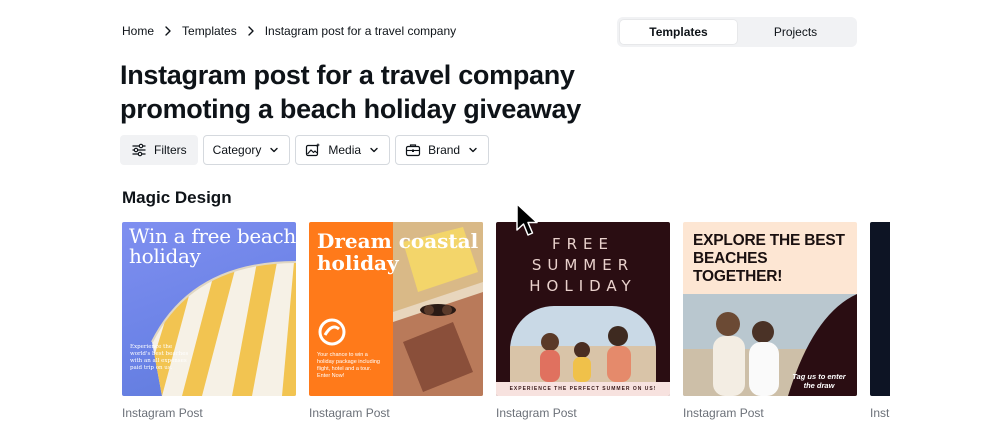  What do you see at coordinates (678, 32) in the screenshot?
I see `tab-templates: Templates` at bounding box center [678, 32].